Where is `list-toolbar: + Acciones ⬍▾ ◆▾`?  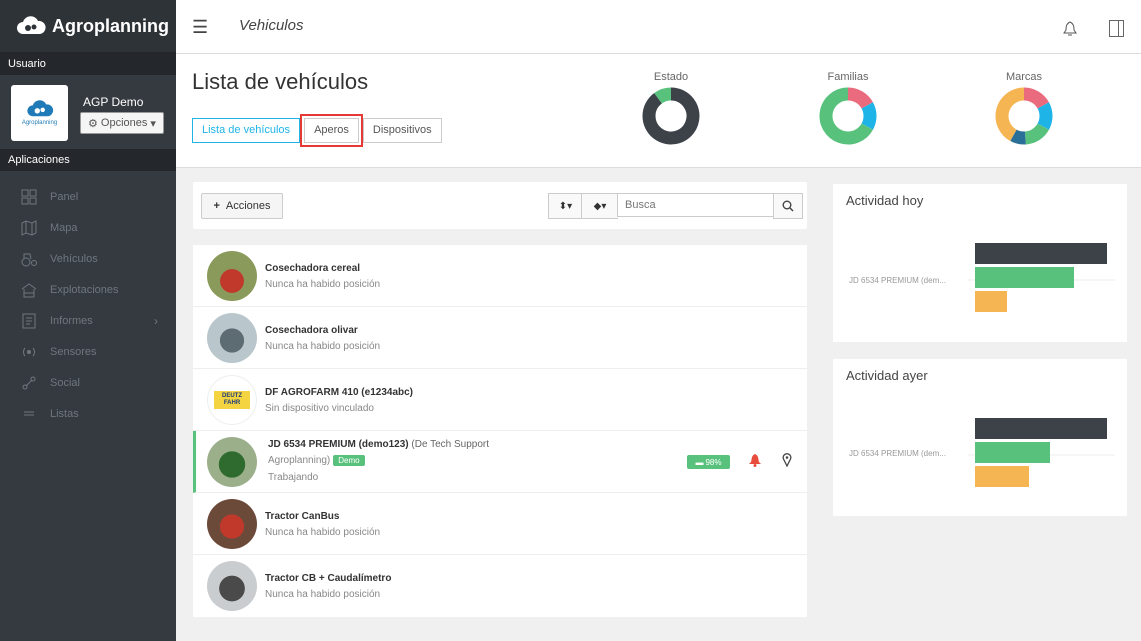 list-toolbar: + Acciones ⬍▾ ◆▾ is located at coordinates (500, 205).